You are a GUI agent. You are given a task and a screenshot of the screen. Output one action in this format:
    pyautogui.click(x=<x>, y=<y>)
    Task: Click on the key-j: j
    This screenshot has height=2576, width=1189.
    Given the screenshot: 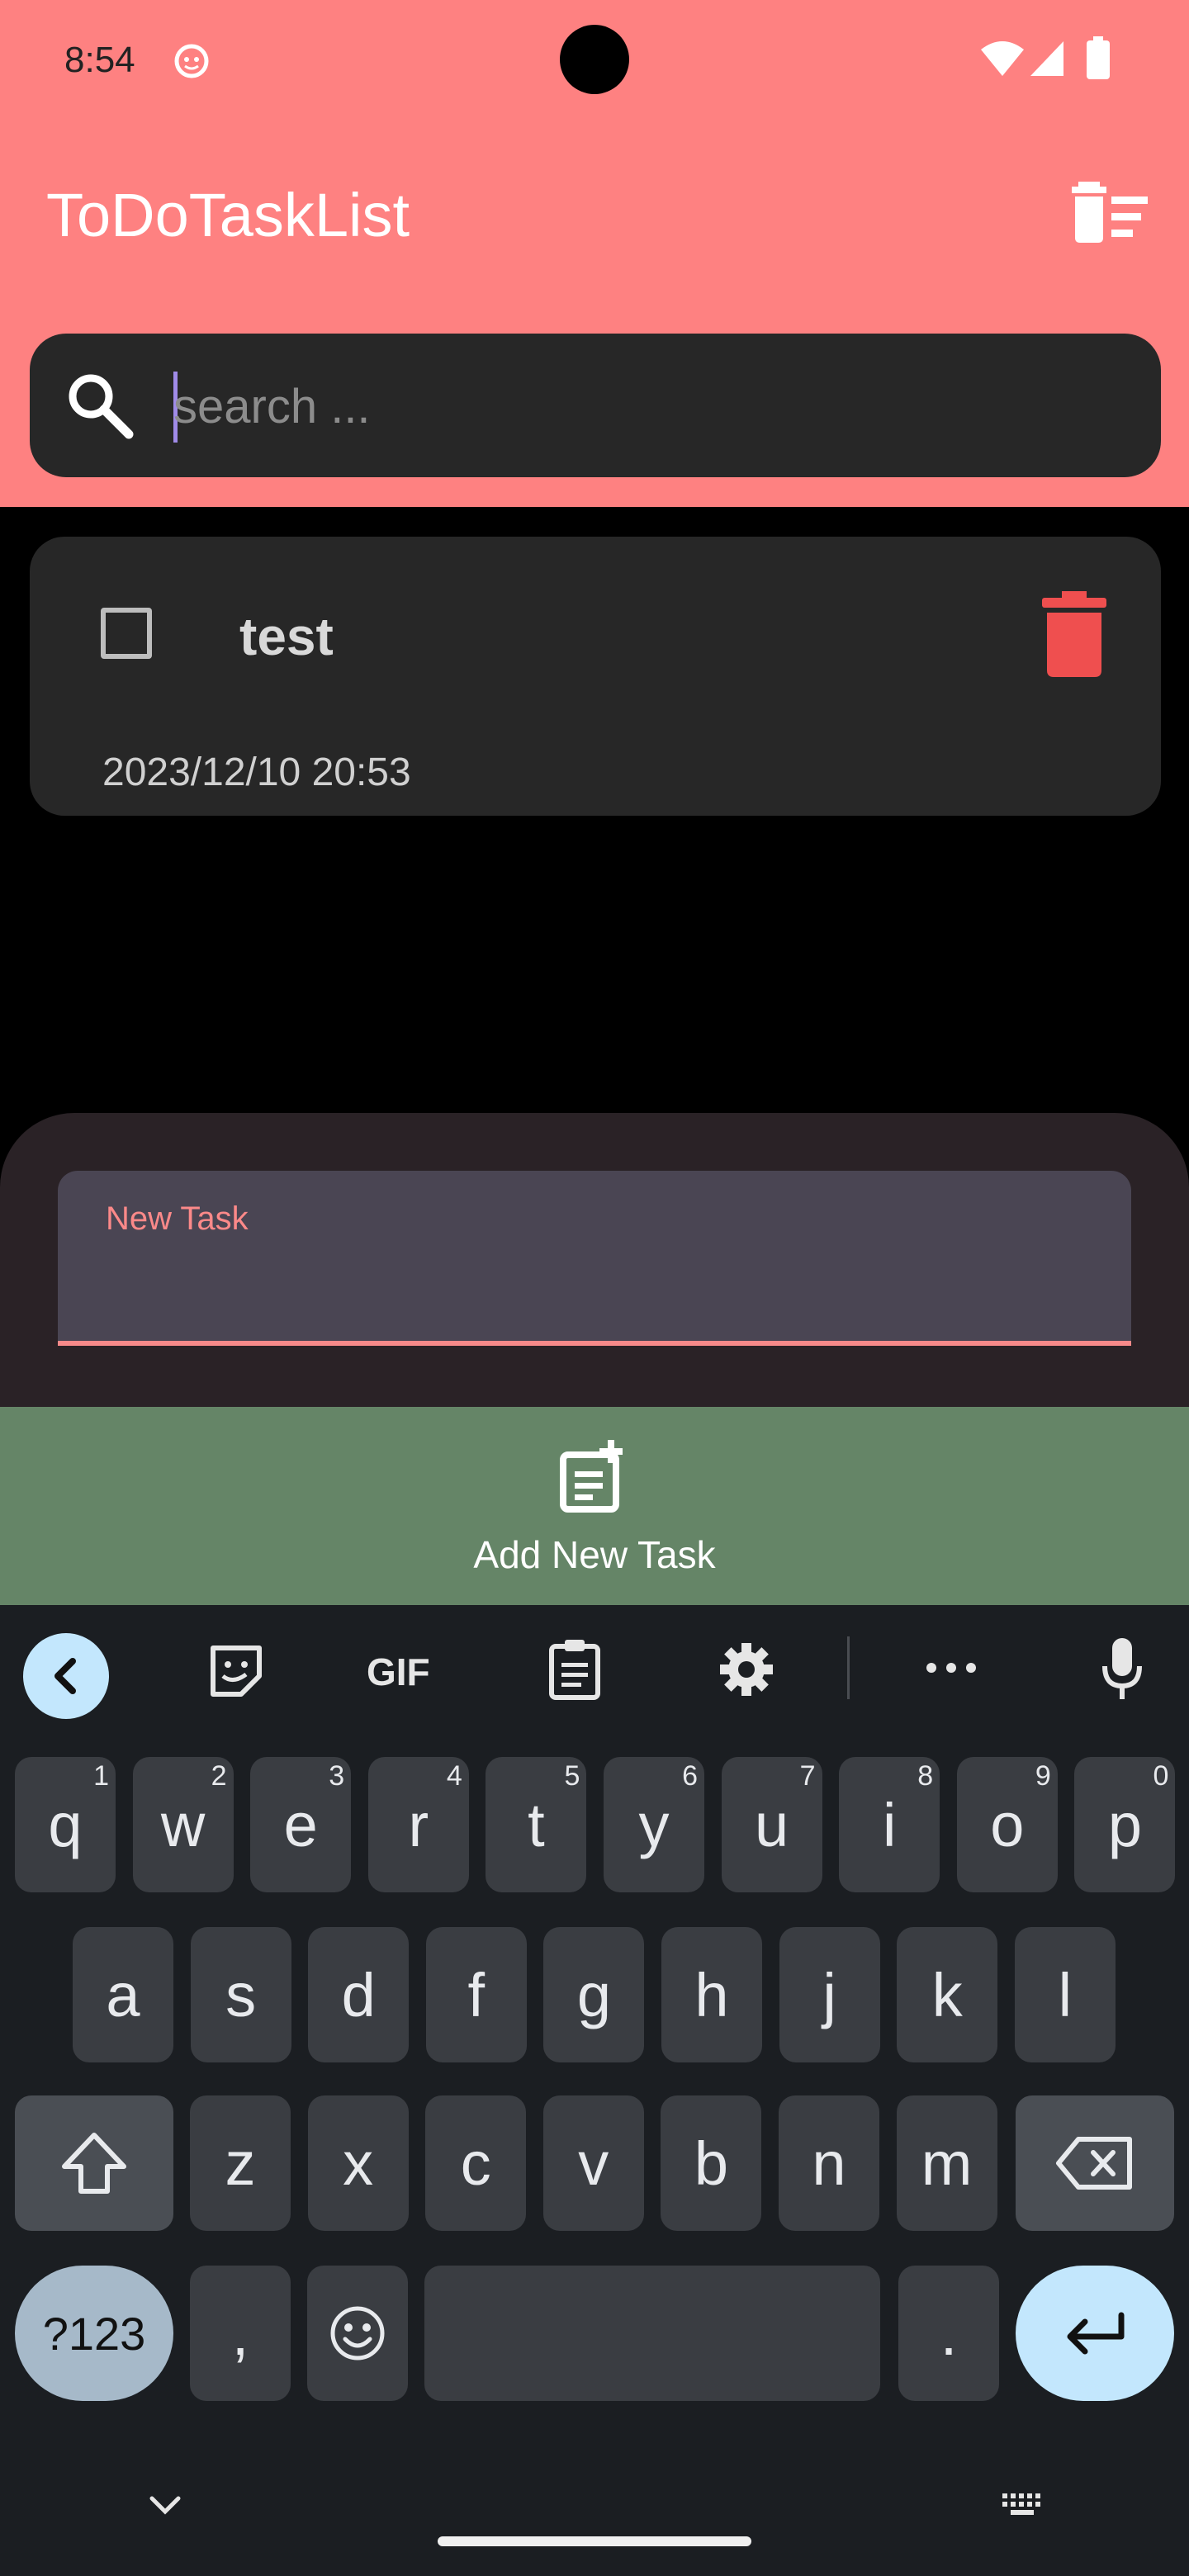 What is the action you would take?
    pyautogui.click(x=829, y=1994)
    